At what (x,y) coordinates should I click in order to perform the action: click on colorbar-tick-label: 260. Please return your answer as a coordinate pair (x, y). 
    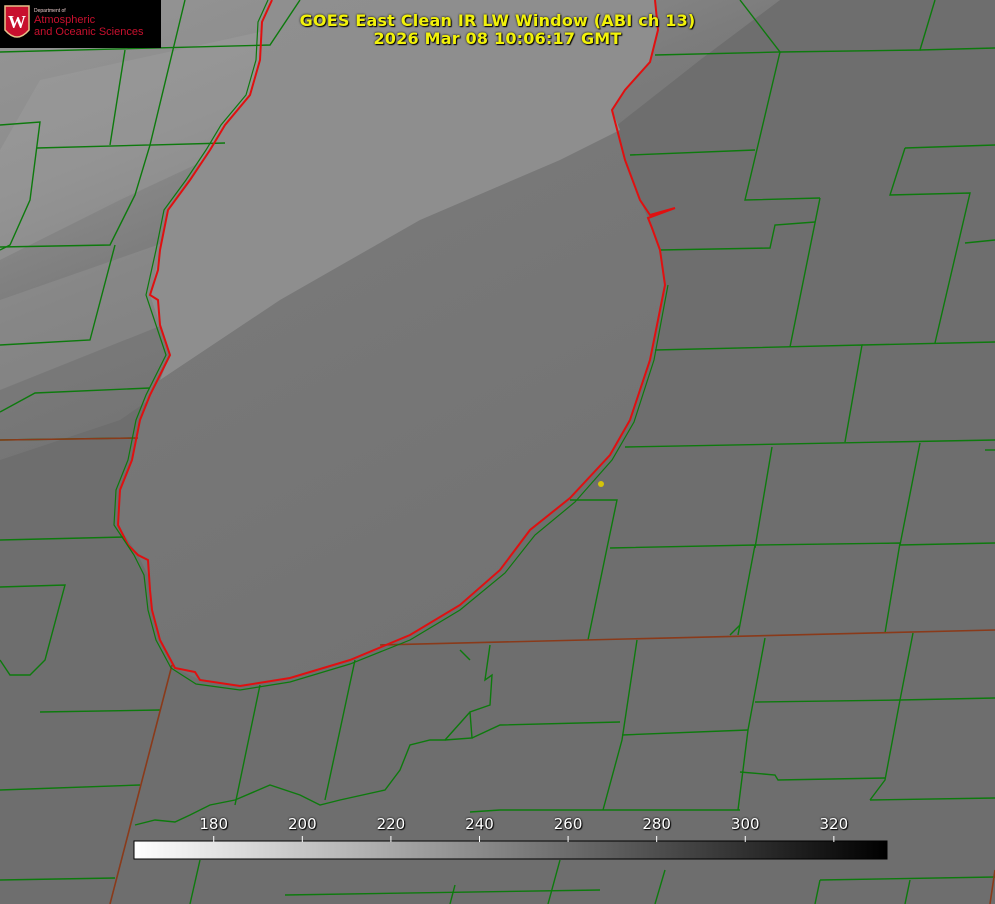
    Looking at the image, I should click on (568, 824).